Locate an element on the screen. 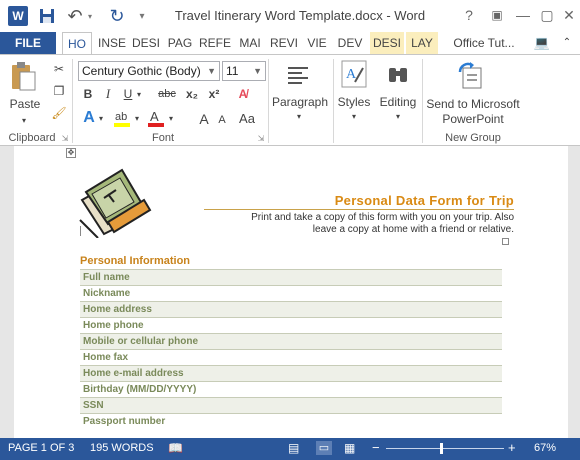 The height and width of the screenshot is (460, 580). table-row: Home address is located at coordinates (291, 309).